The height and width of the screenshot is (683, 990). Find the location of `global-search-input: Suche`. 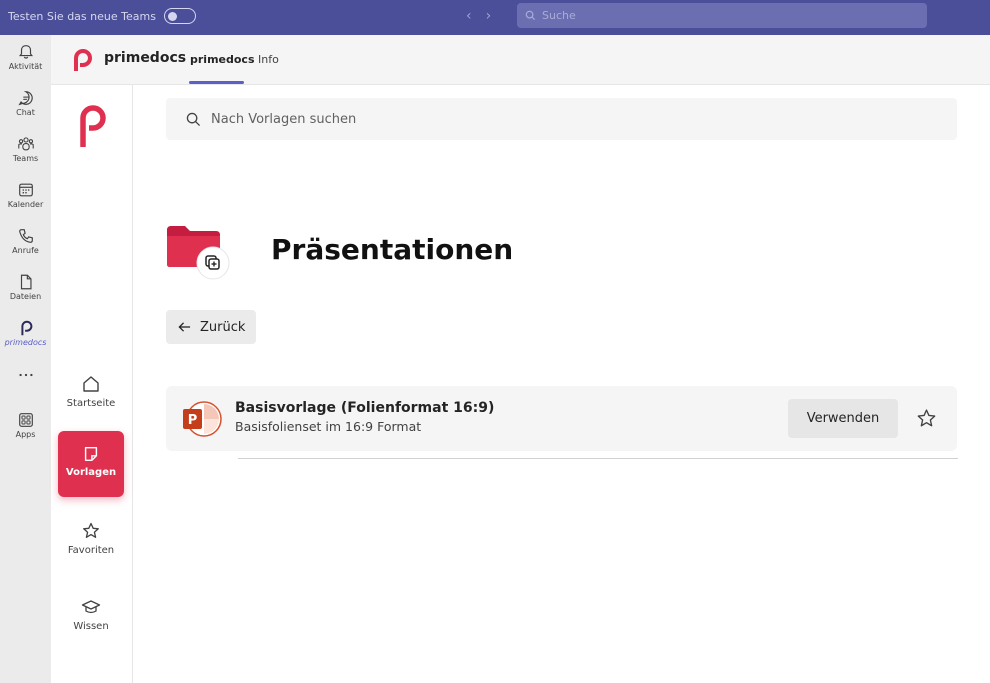

global-search-input: Suche is located at coordinates (722, 15).